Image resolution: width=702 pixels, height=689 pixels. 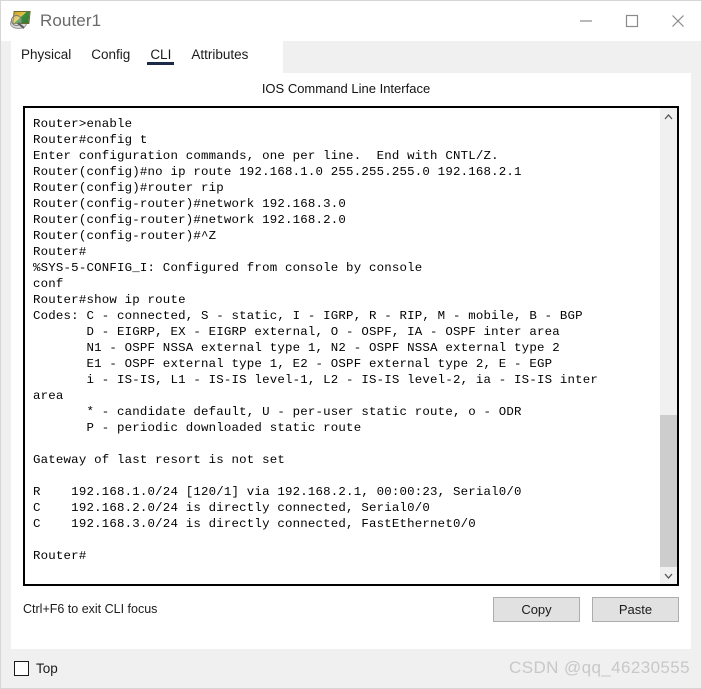 What do you see at coordinates (351, 21) in the screenshot?
I see `title-bar: Router1` at bounding box center [351, 21].